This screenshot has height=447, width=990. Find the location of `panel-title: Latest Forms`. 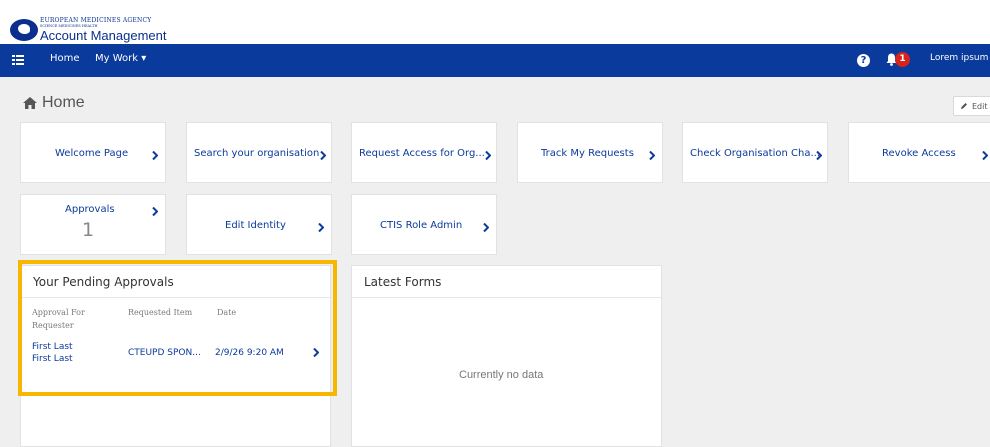

panel-title: Latest Forms is located at coordinates (403, 282).